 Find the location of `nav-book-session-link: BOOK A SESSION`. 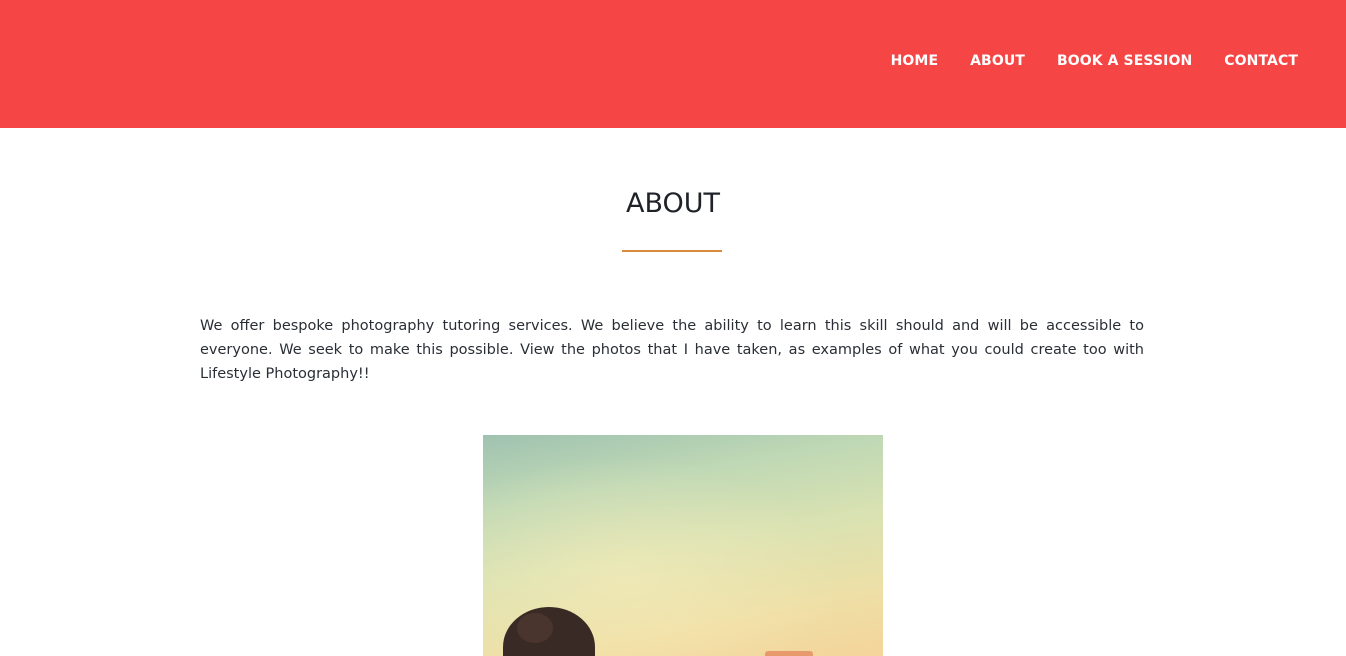

nav-book-session-link: BOOK A SESSION is located at coordinates (1124, 61).